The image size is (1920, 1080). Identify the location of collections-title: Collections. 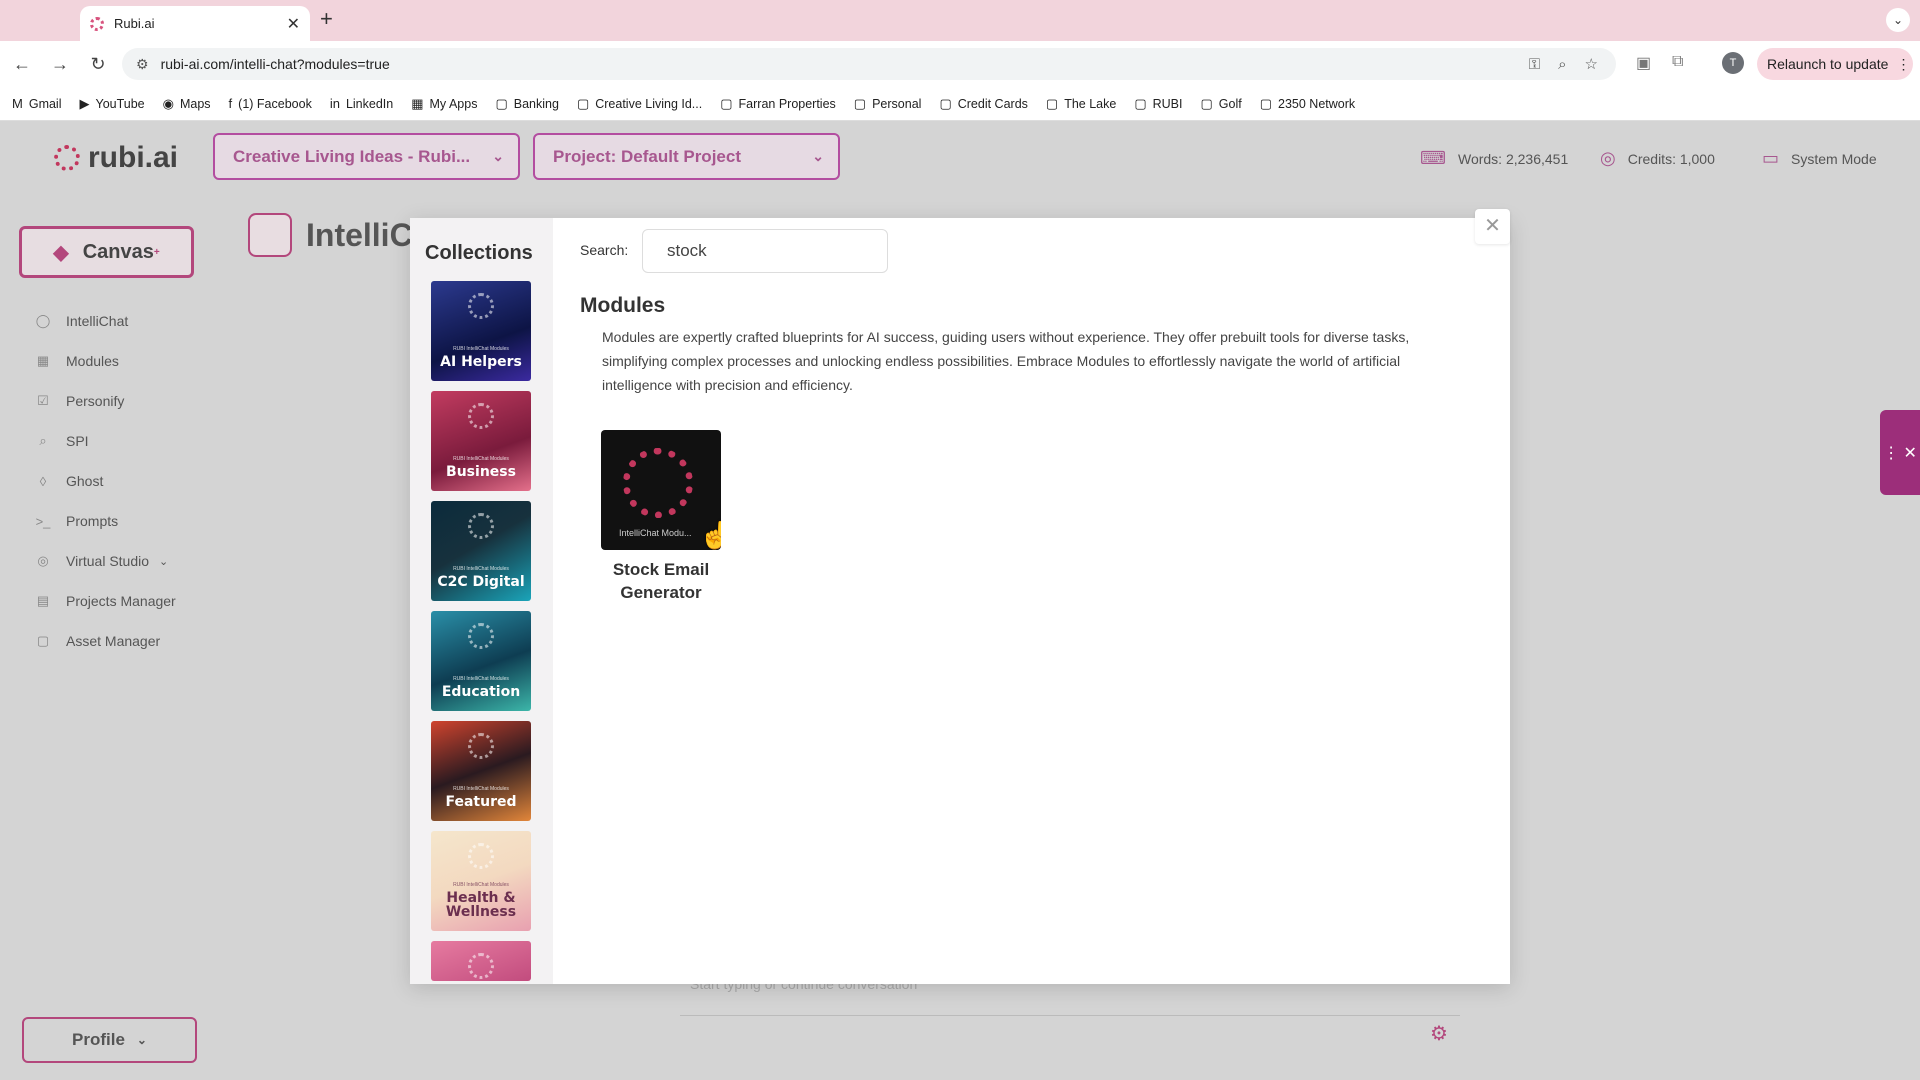
(479, 253).